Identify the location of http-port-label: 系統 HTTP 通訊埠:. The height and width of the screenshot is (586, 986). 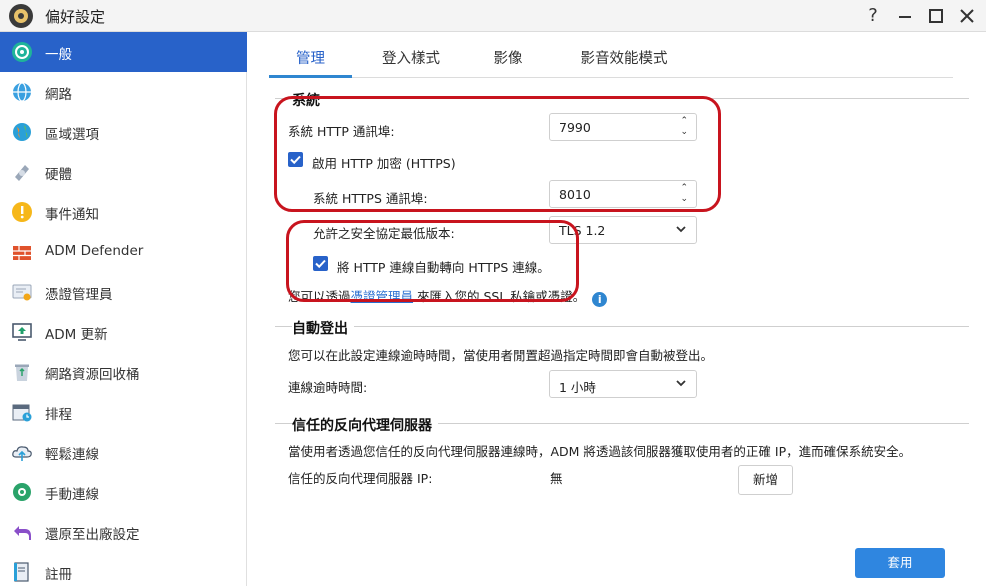
(341, 131).